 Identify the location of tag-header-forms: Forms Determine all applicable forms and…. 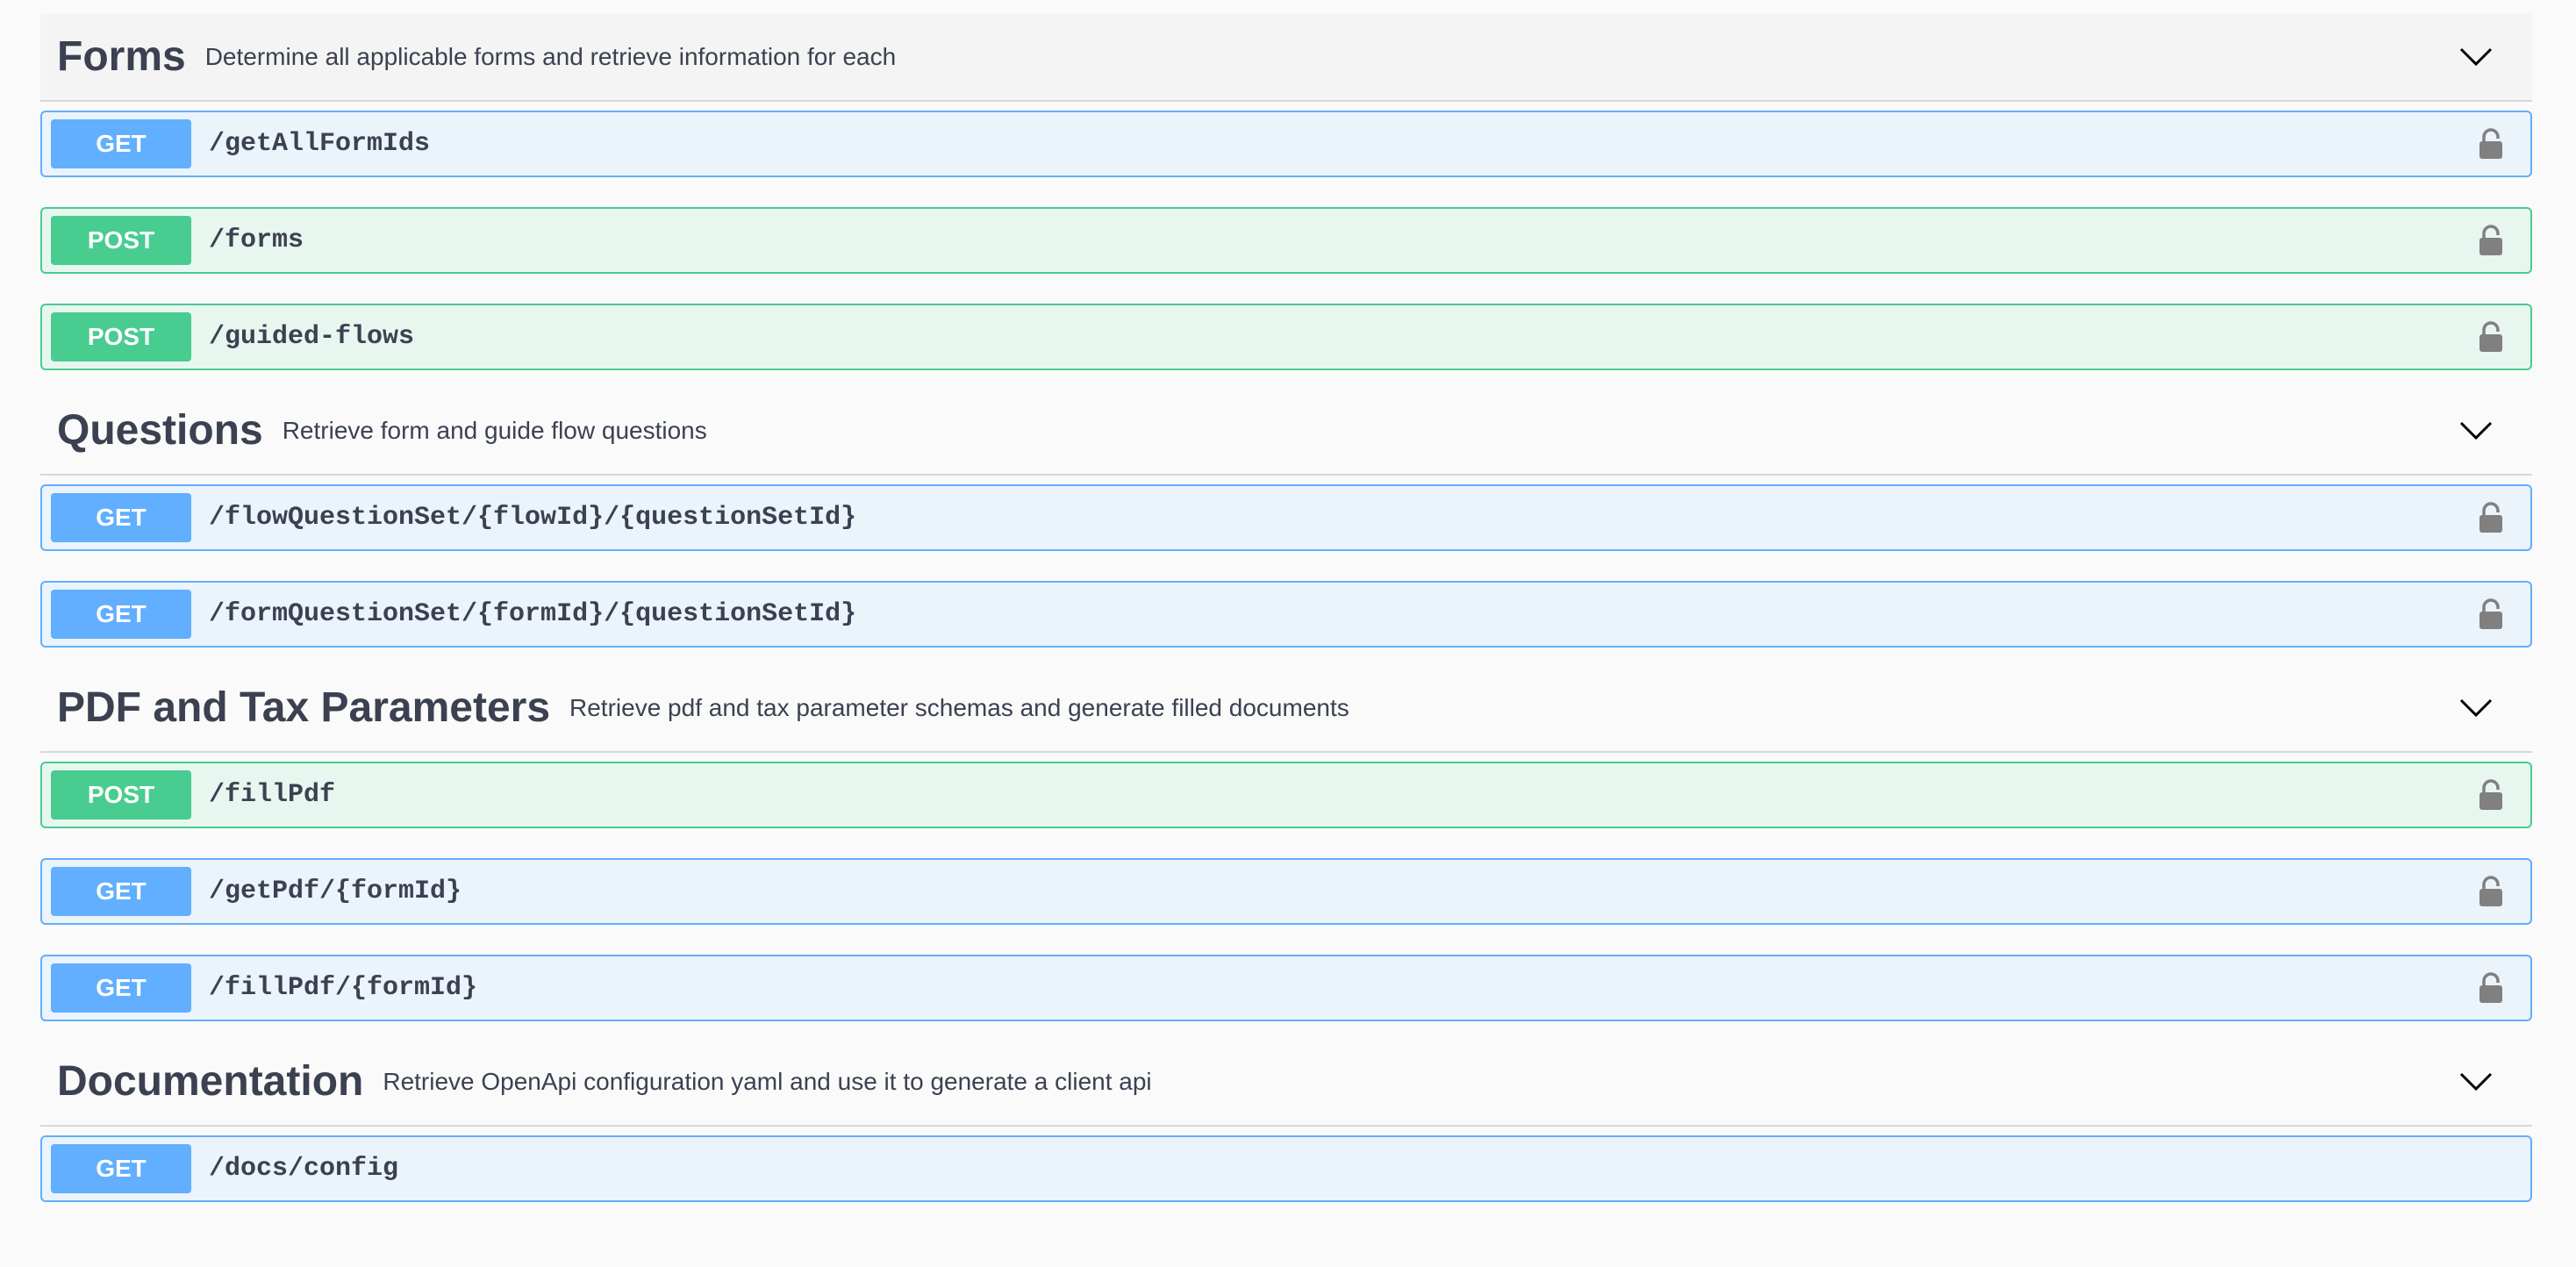
(1286, 58).